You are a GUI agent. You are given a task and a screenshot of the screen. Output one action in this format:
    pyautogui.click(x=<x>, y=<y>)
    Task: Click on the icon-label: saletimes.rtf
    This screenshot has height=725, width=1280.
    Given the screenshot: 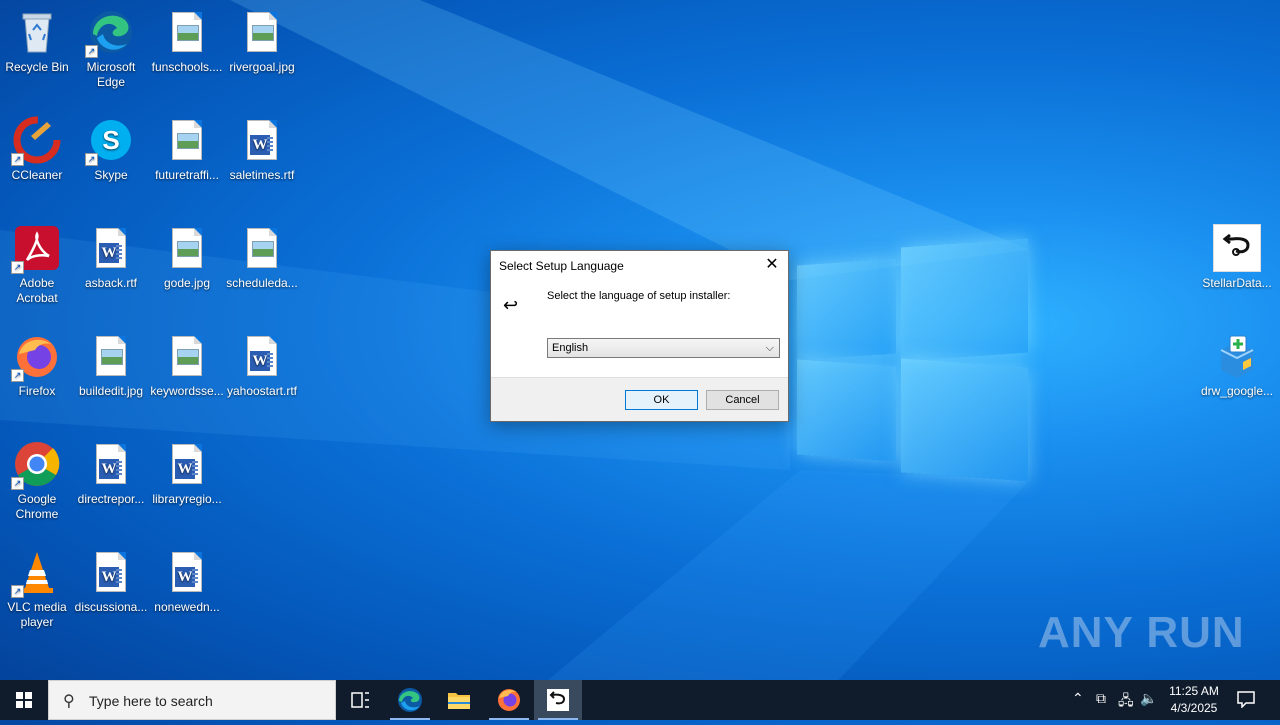 What is the action you would take?
    pyautogui.click(x=262, y=175)
    